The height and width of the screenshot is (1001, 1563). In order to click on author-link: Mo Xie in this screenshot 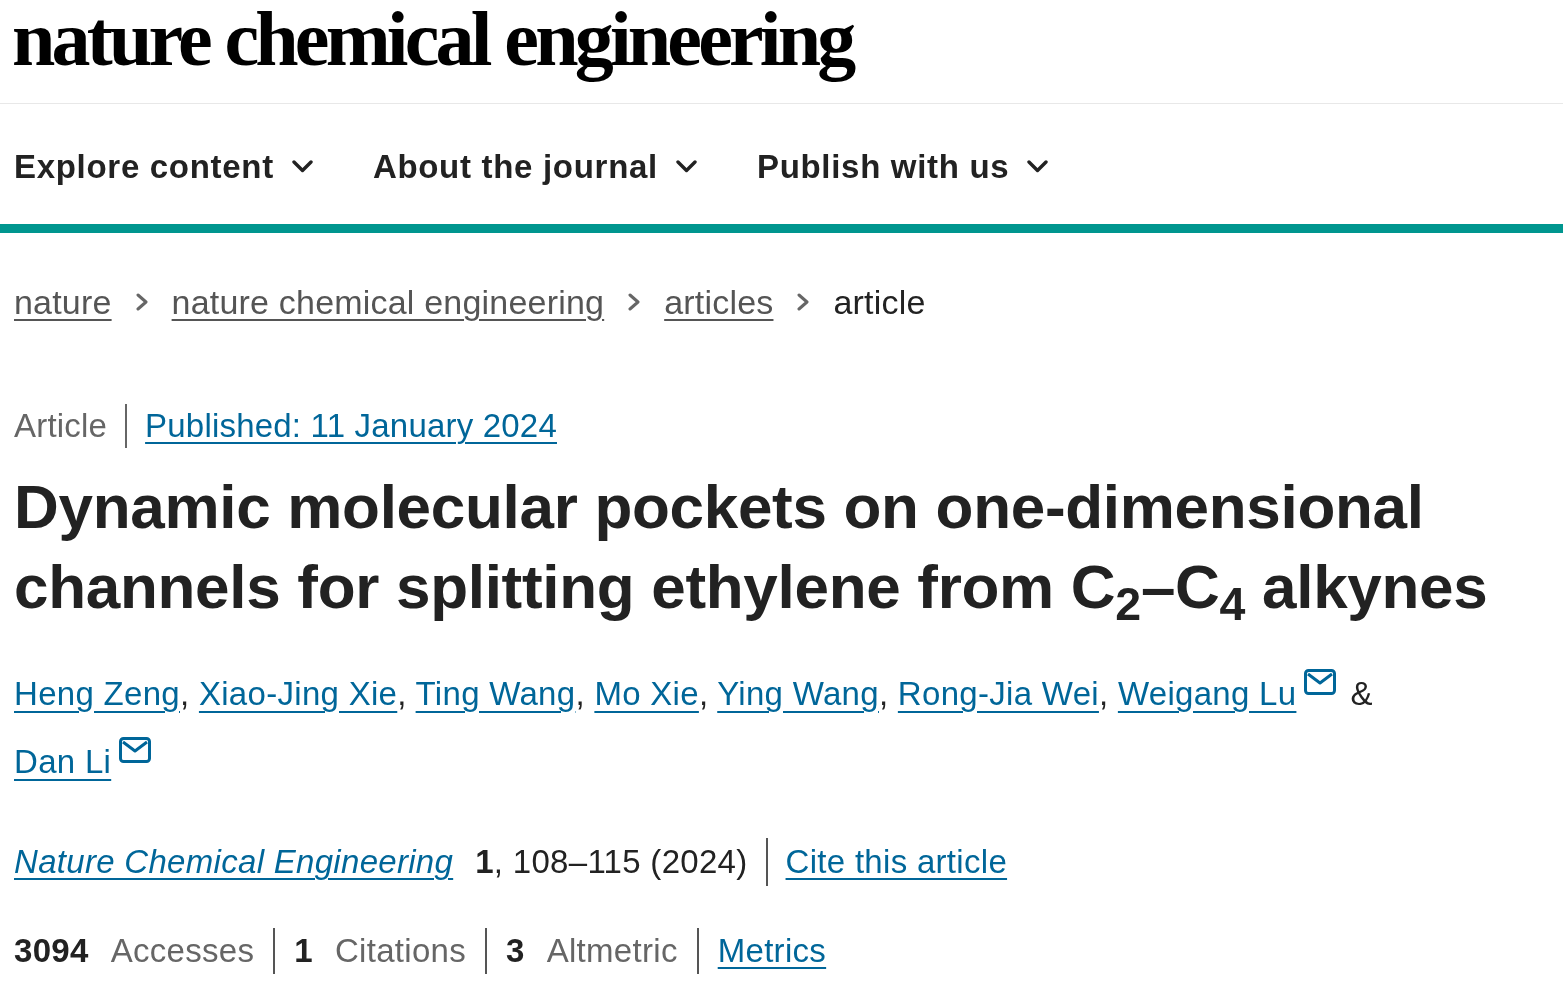, I will do `click(646, 693)`.